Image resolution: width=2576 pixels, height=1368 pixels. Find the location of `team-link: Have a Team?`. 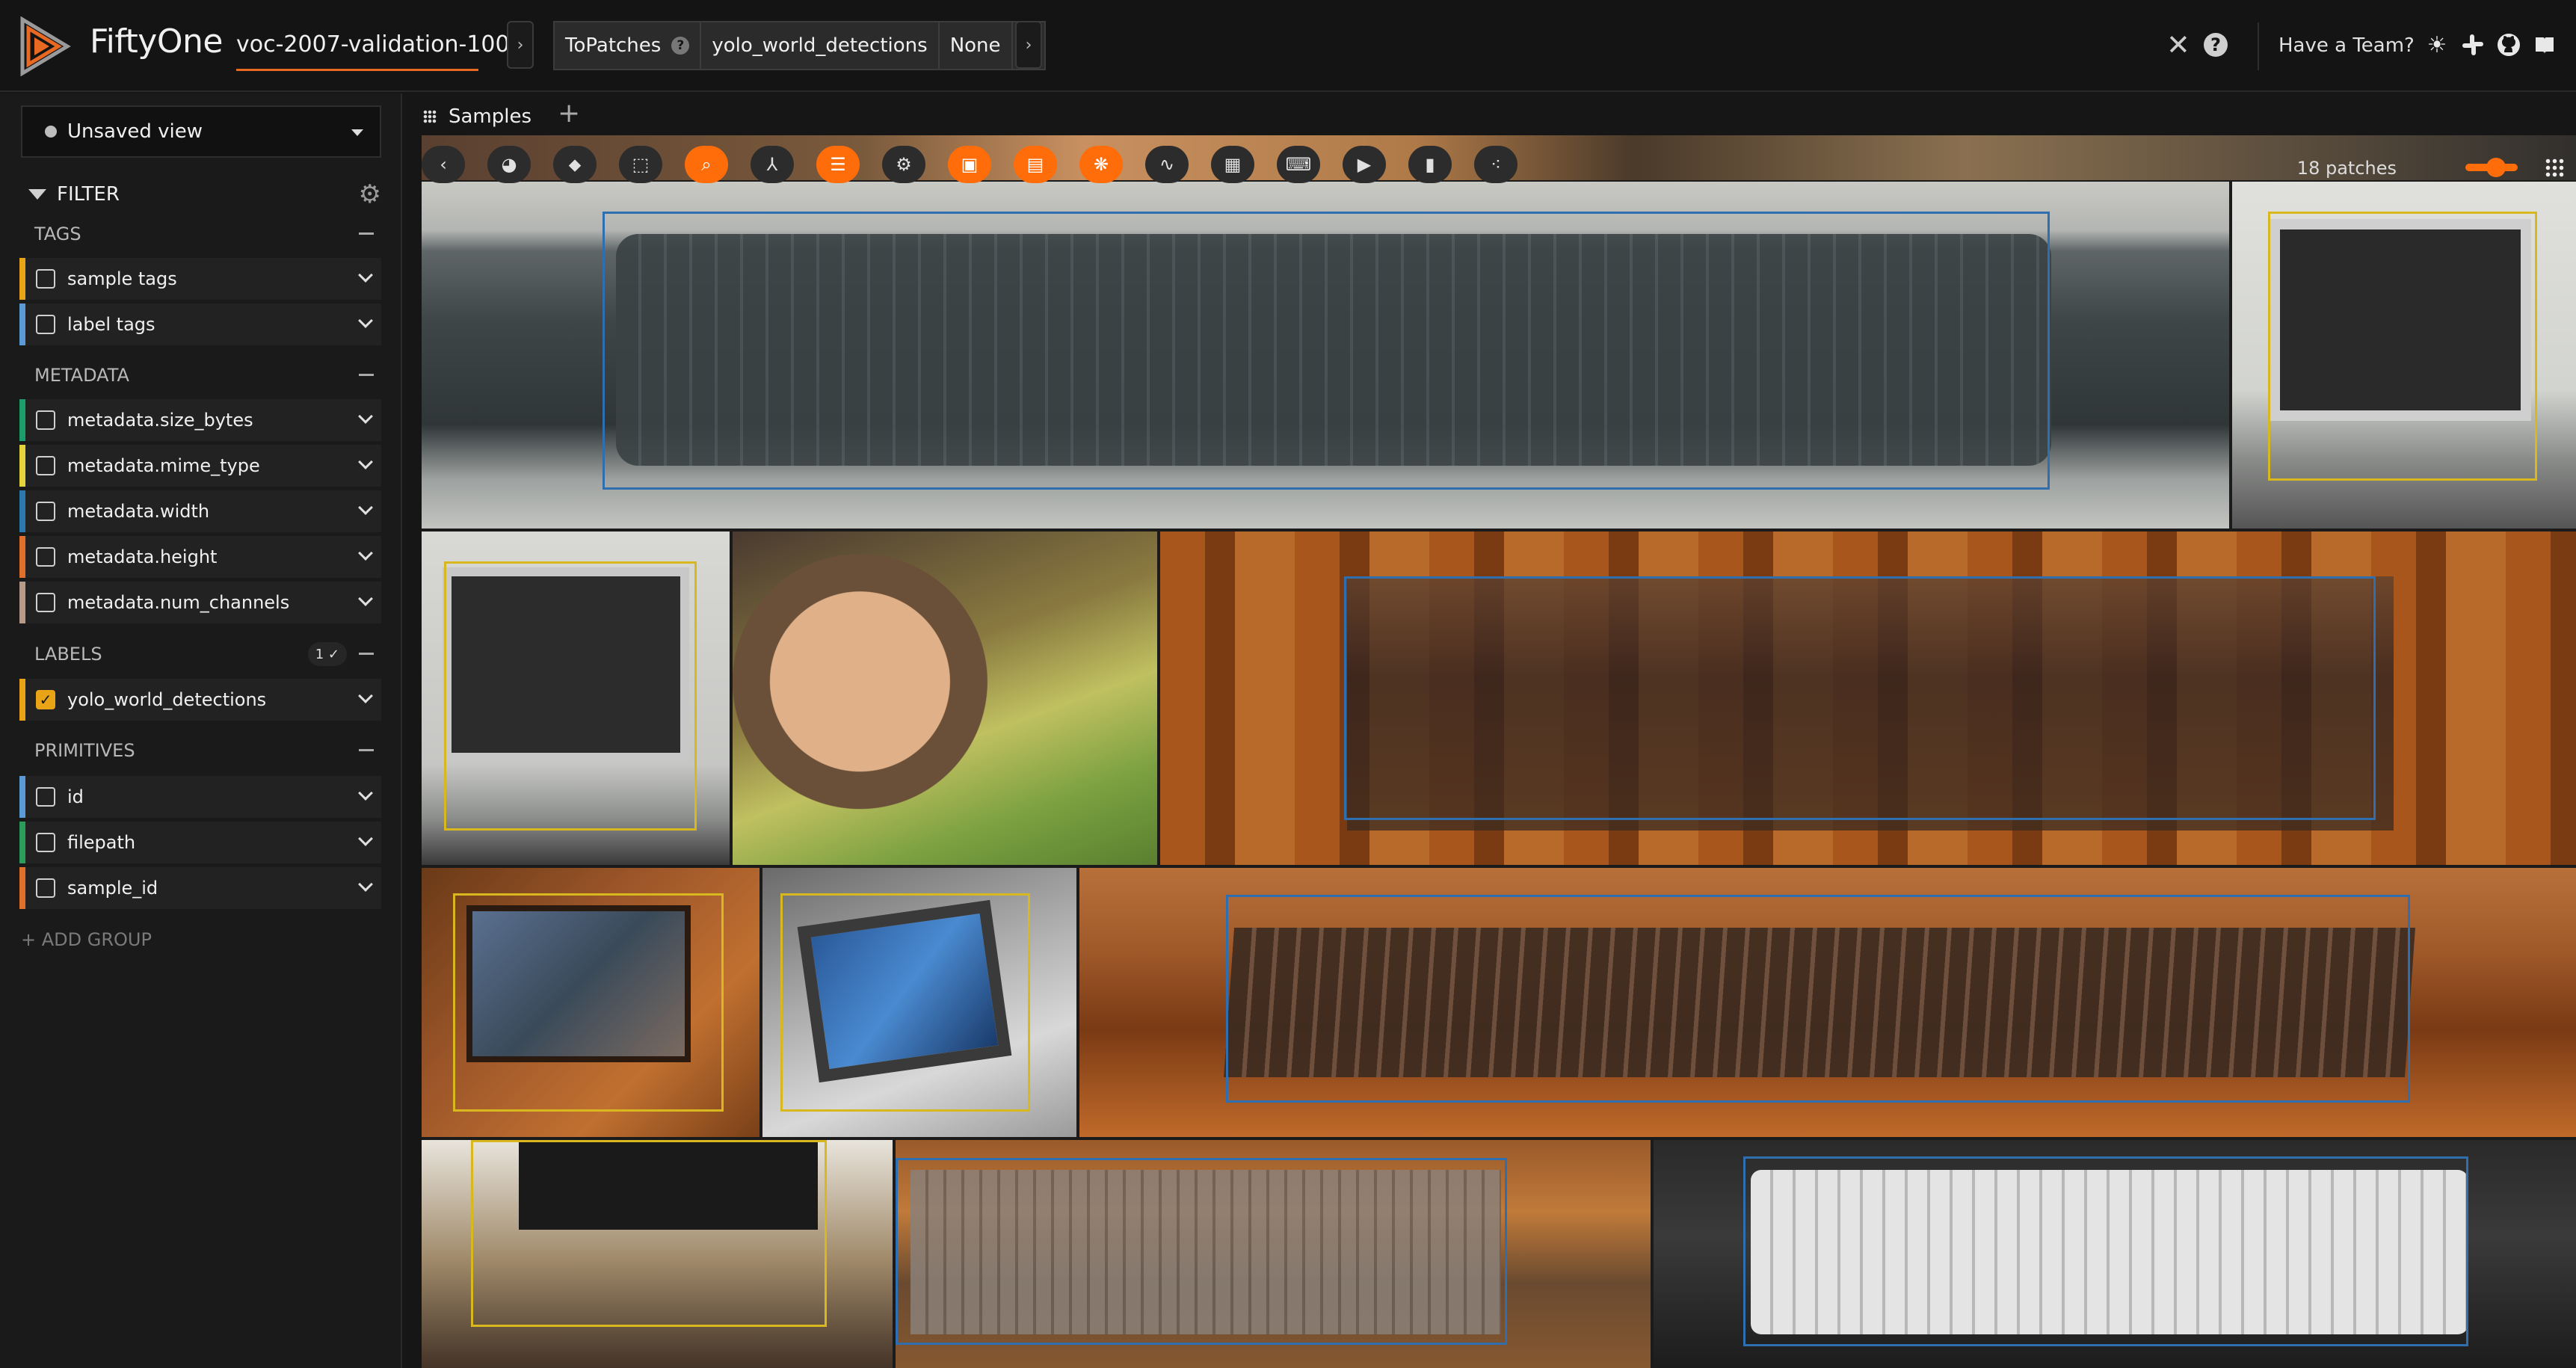

team-link: Have a Team? is located at coordinates (2346, 45).